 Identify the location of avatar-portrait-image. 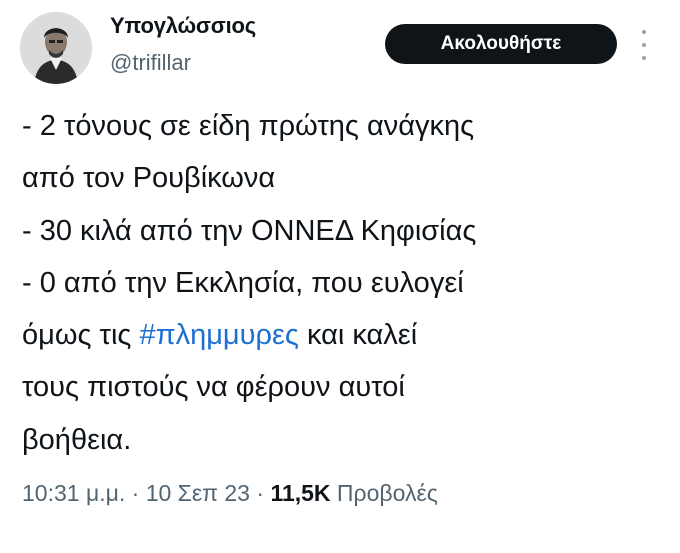
(56, 48).